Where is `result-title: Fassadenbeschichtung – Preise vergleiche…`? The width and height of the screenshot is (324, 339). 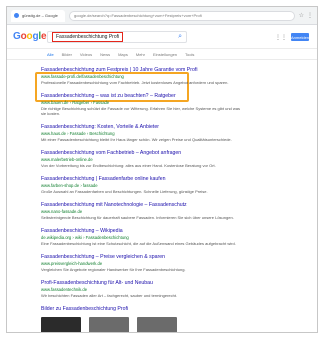 result-title: Fassadenbeschichtung – Preise vergleiche… is located at coordinates (141, 257).